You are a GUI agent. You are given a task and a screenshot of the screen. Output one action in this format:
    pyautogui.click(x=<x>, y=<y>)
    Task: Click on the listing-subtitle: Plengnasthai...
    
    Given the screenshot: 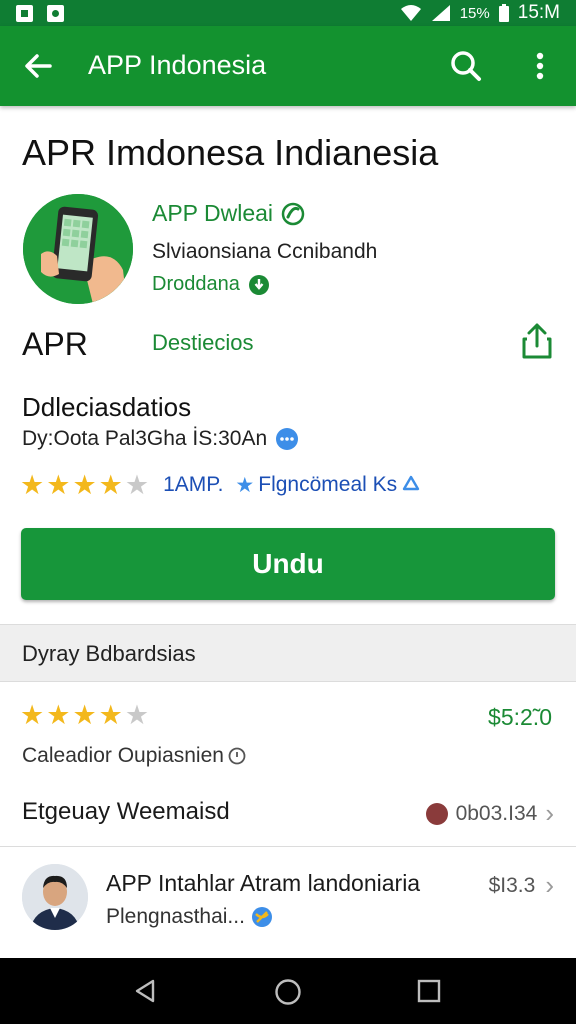 What is the action you would take?
    pyautogui.click(x=189, y=917)
    